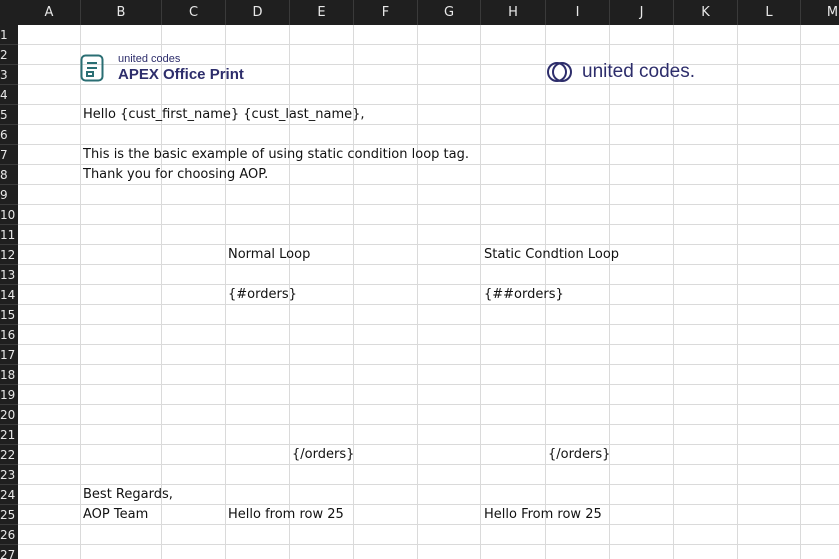 This screenshot has height=559, width=839. Describe the element at coordinates (9, 75) in the screenshot. I see `row-header: 3` at that location.